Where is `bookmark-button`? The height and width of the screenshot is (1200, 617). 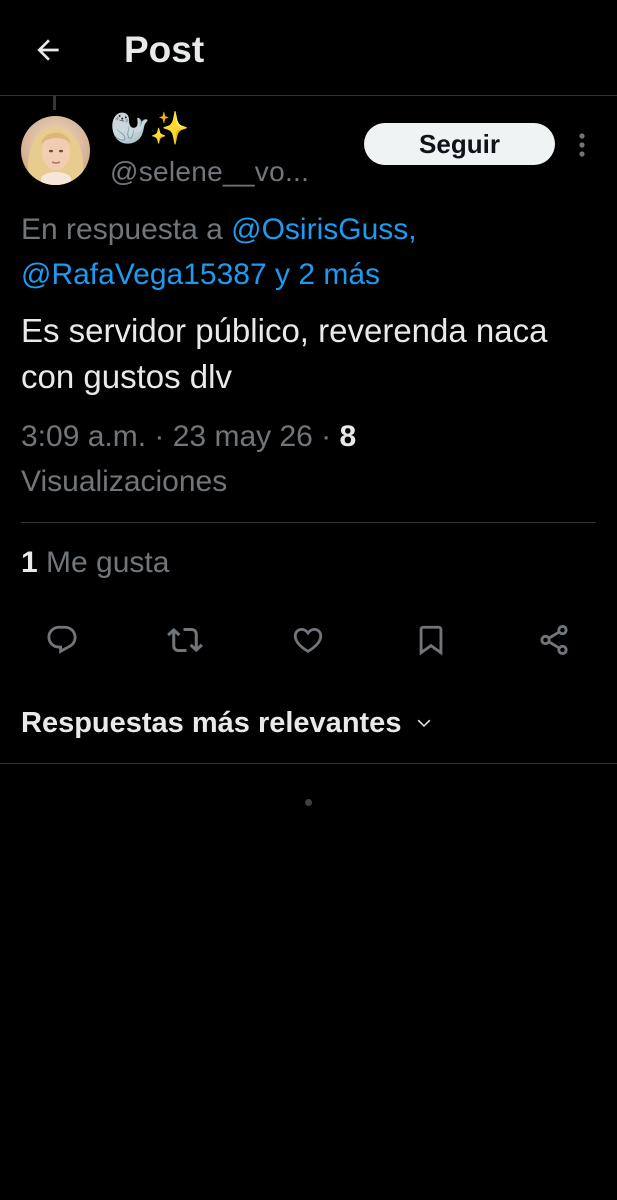
bookmark-button is located at coordinates (431, 640).